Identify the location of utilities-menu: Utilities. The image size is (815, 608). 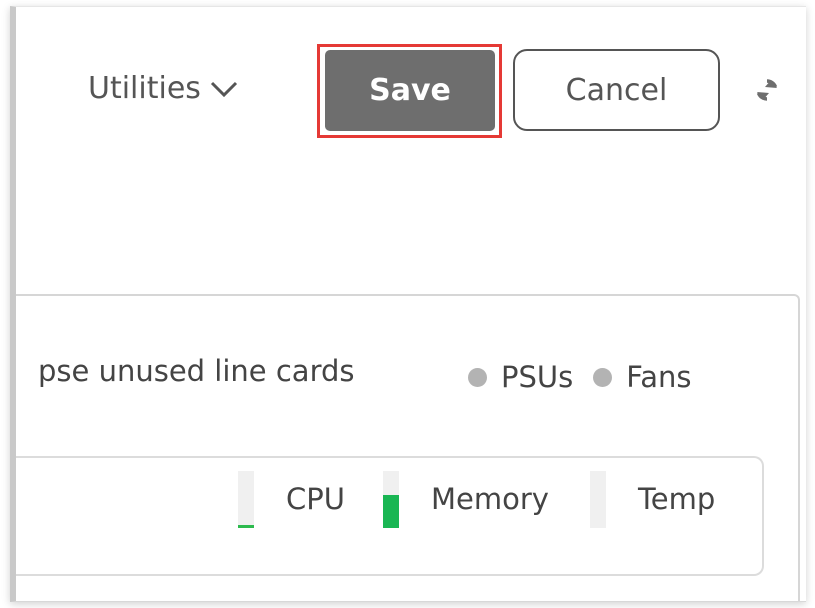
(163, 88).